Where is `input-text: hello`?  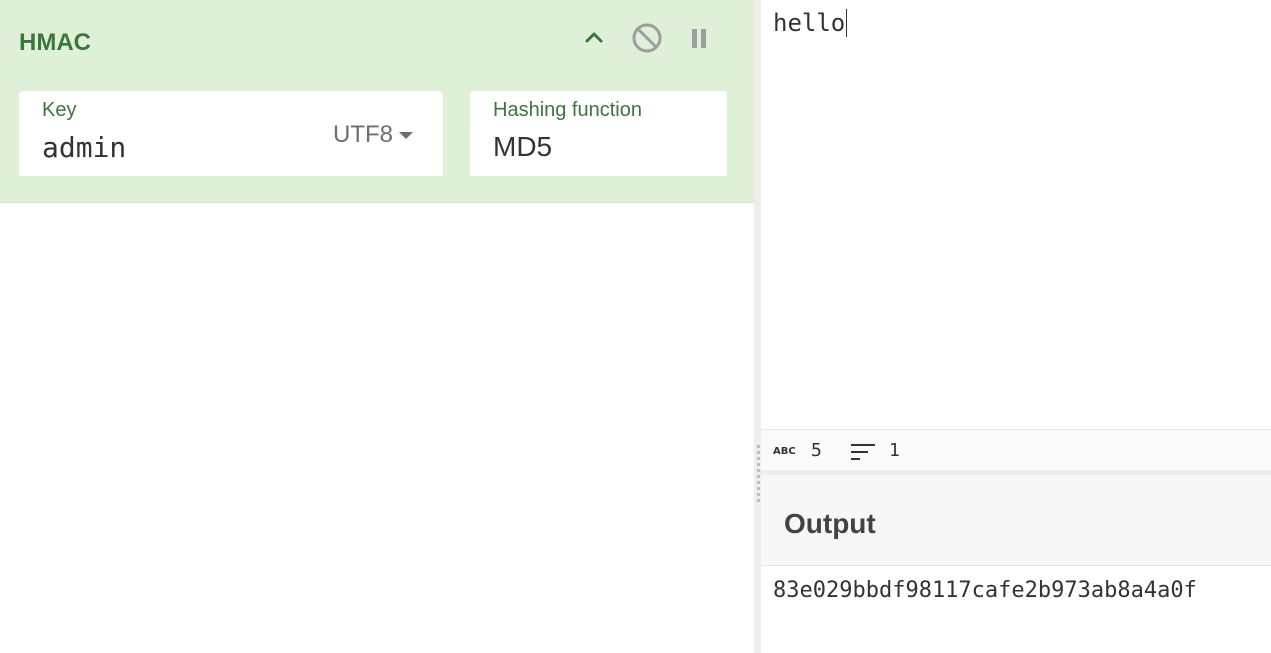
input-text: hello is located at coordinates (810, 23).